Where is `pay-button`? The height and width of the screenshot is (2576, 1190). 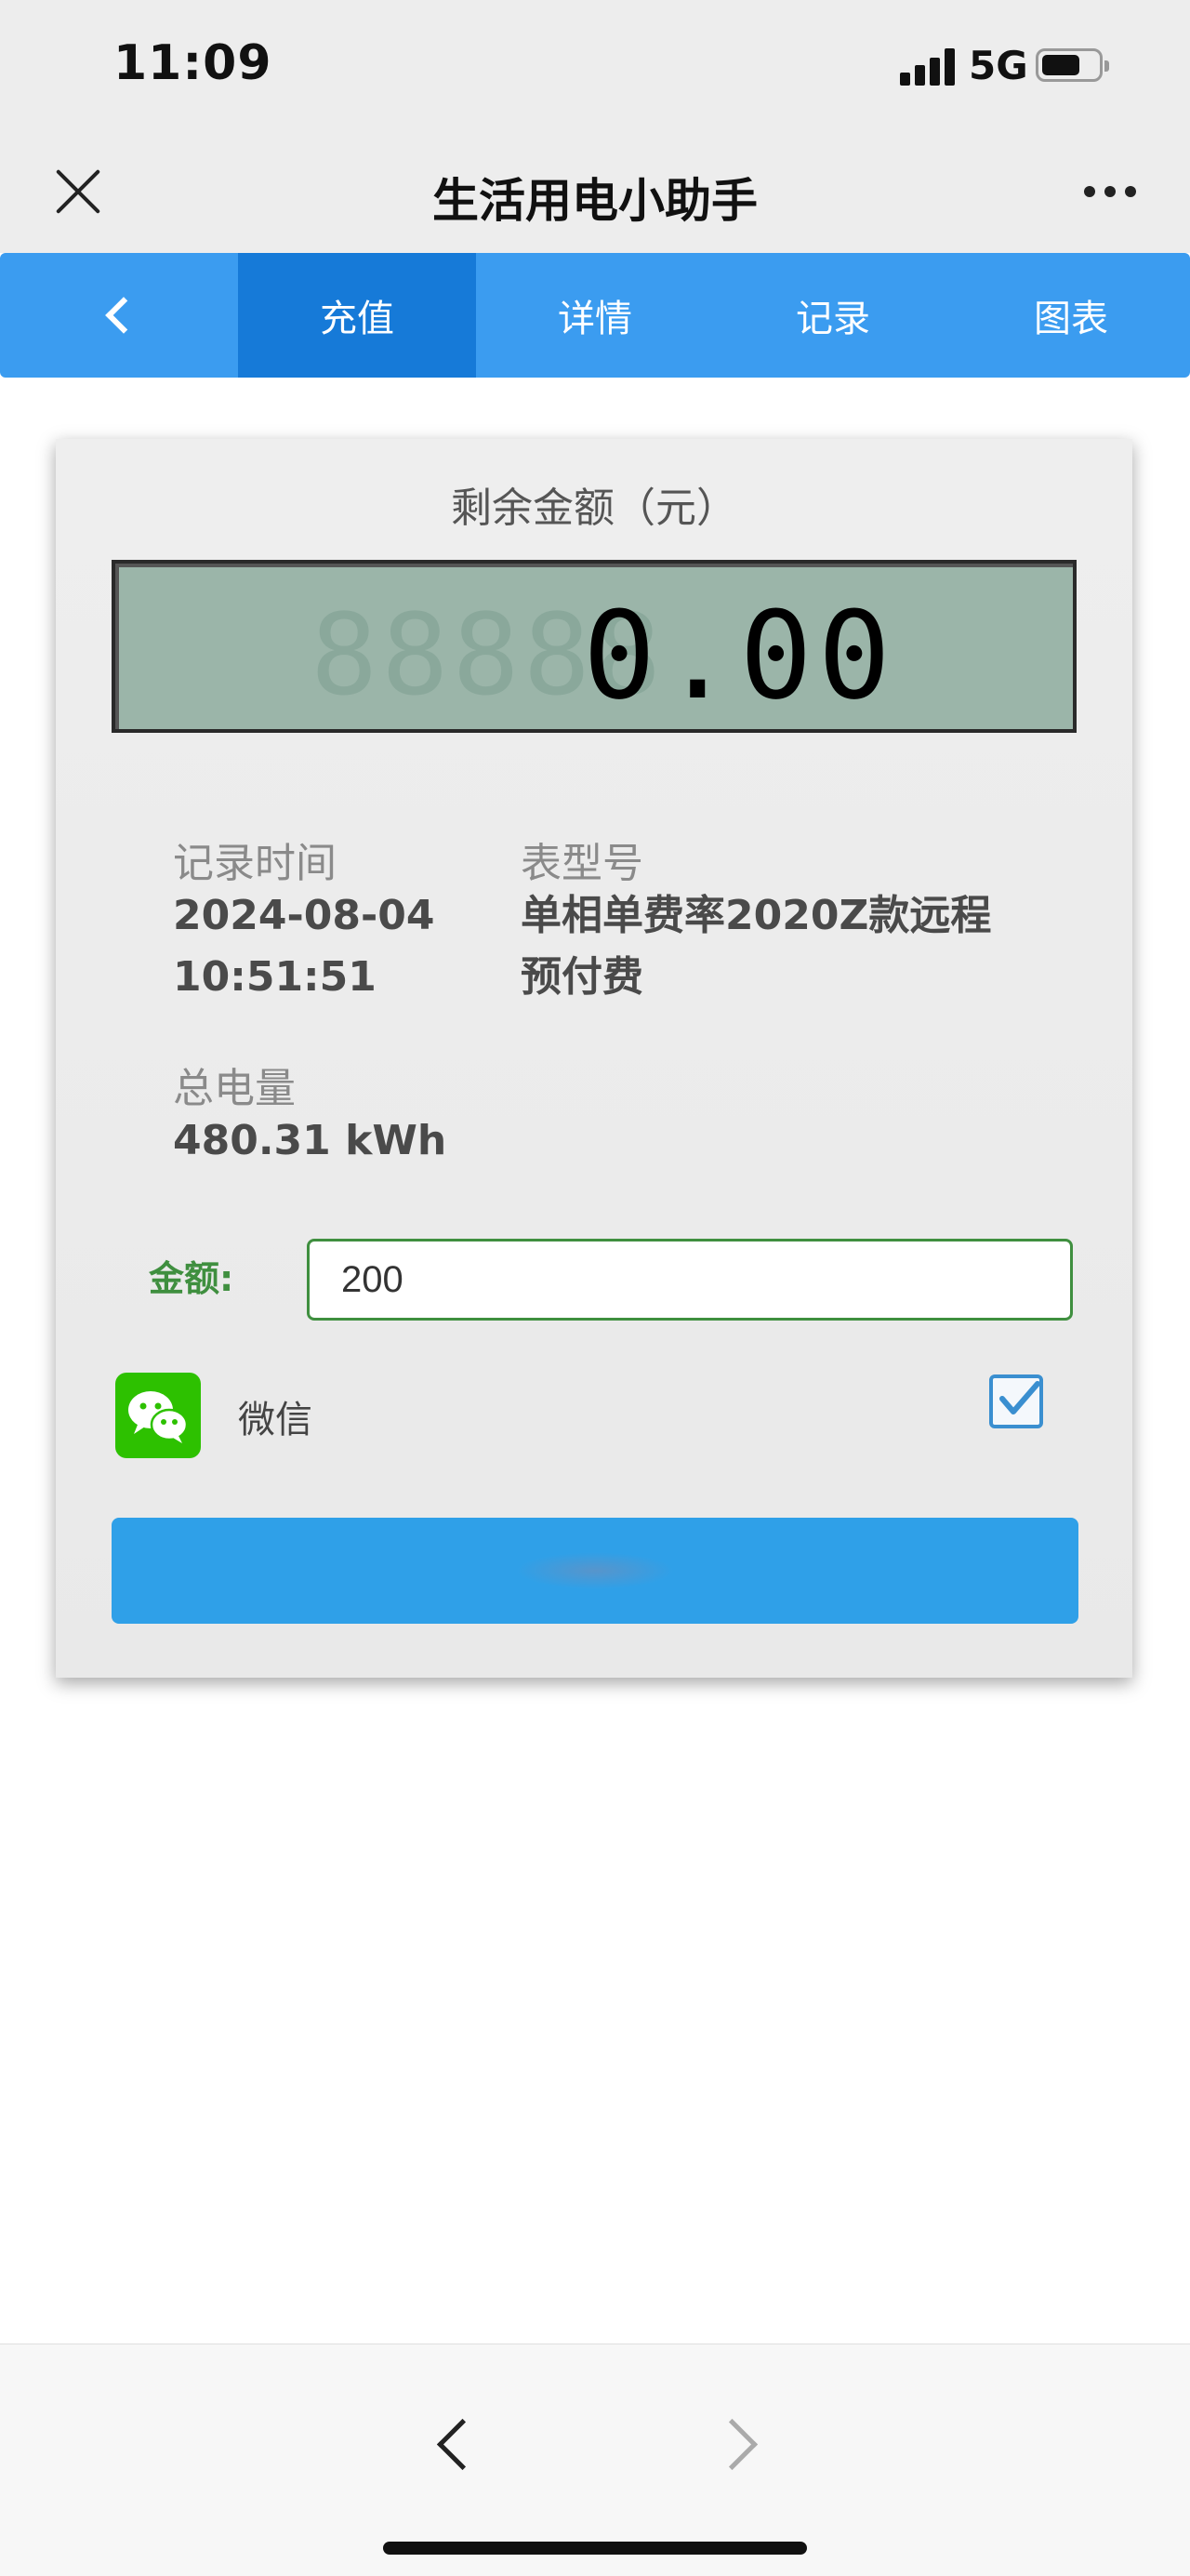
pay-button is located at coordinates (595, 1571).